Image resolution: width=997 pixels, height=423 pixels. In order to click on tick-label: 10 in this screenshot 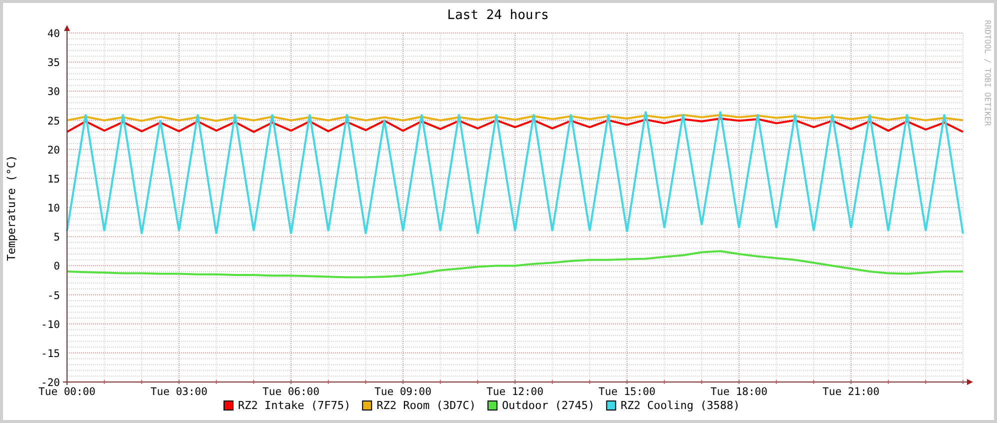, I will do `click(53, 208)`.